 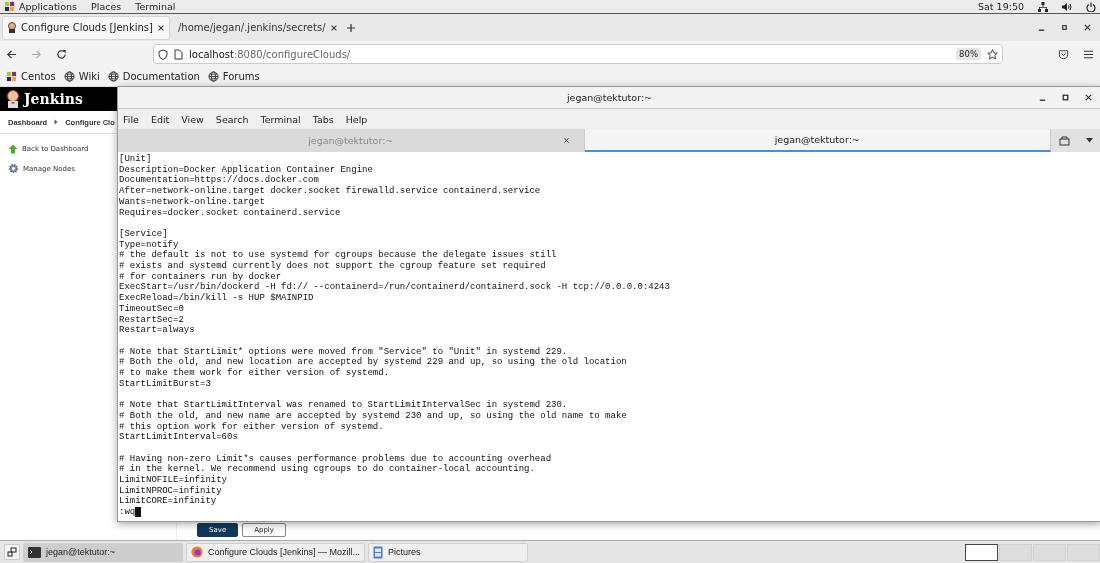 What do you see at coordinates (157, 330) in the screenshot?
I see `code-line: Restart=always` at bounding box center [157, 330].